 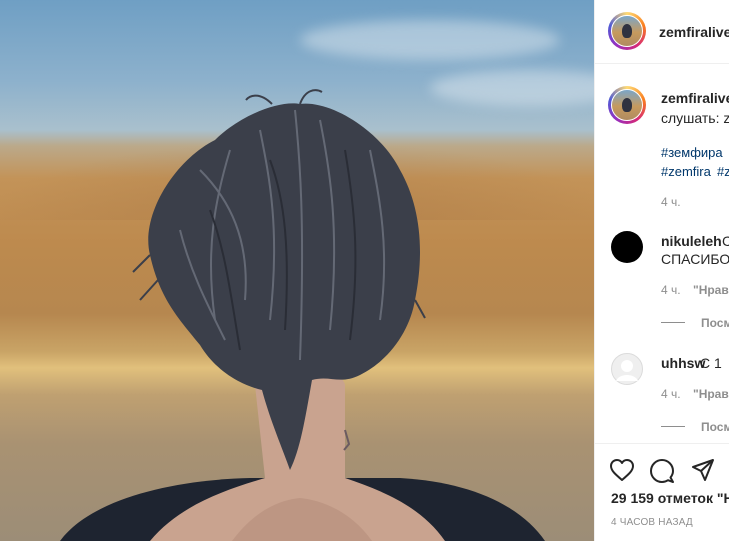 What do you see at coordinates (686, 171) in the screenshot?
I see `hashtag-link: #zemfira` at bounding box center [686, 171].